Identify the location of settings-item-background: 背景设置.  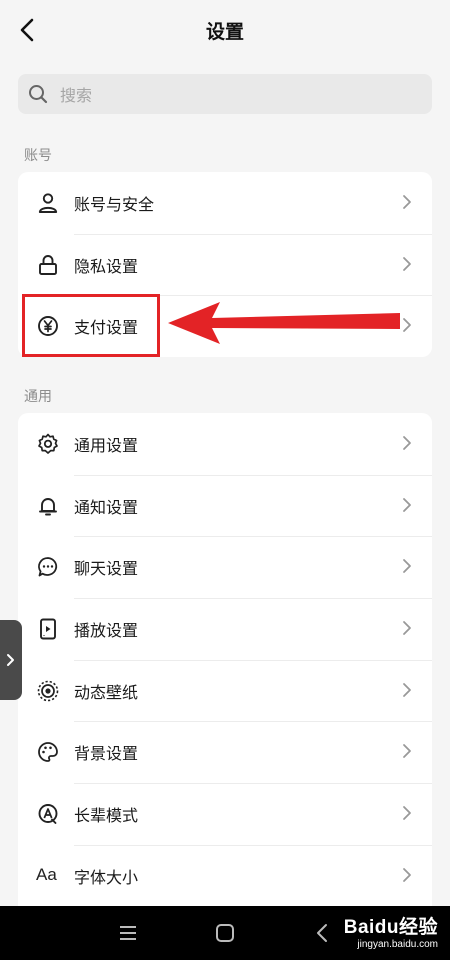
(225, 752).